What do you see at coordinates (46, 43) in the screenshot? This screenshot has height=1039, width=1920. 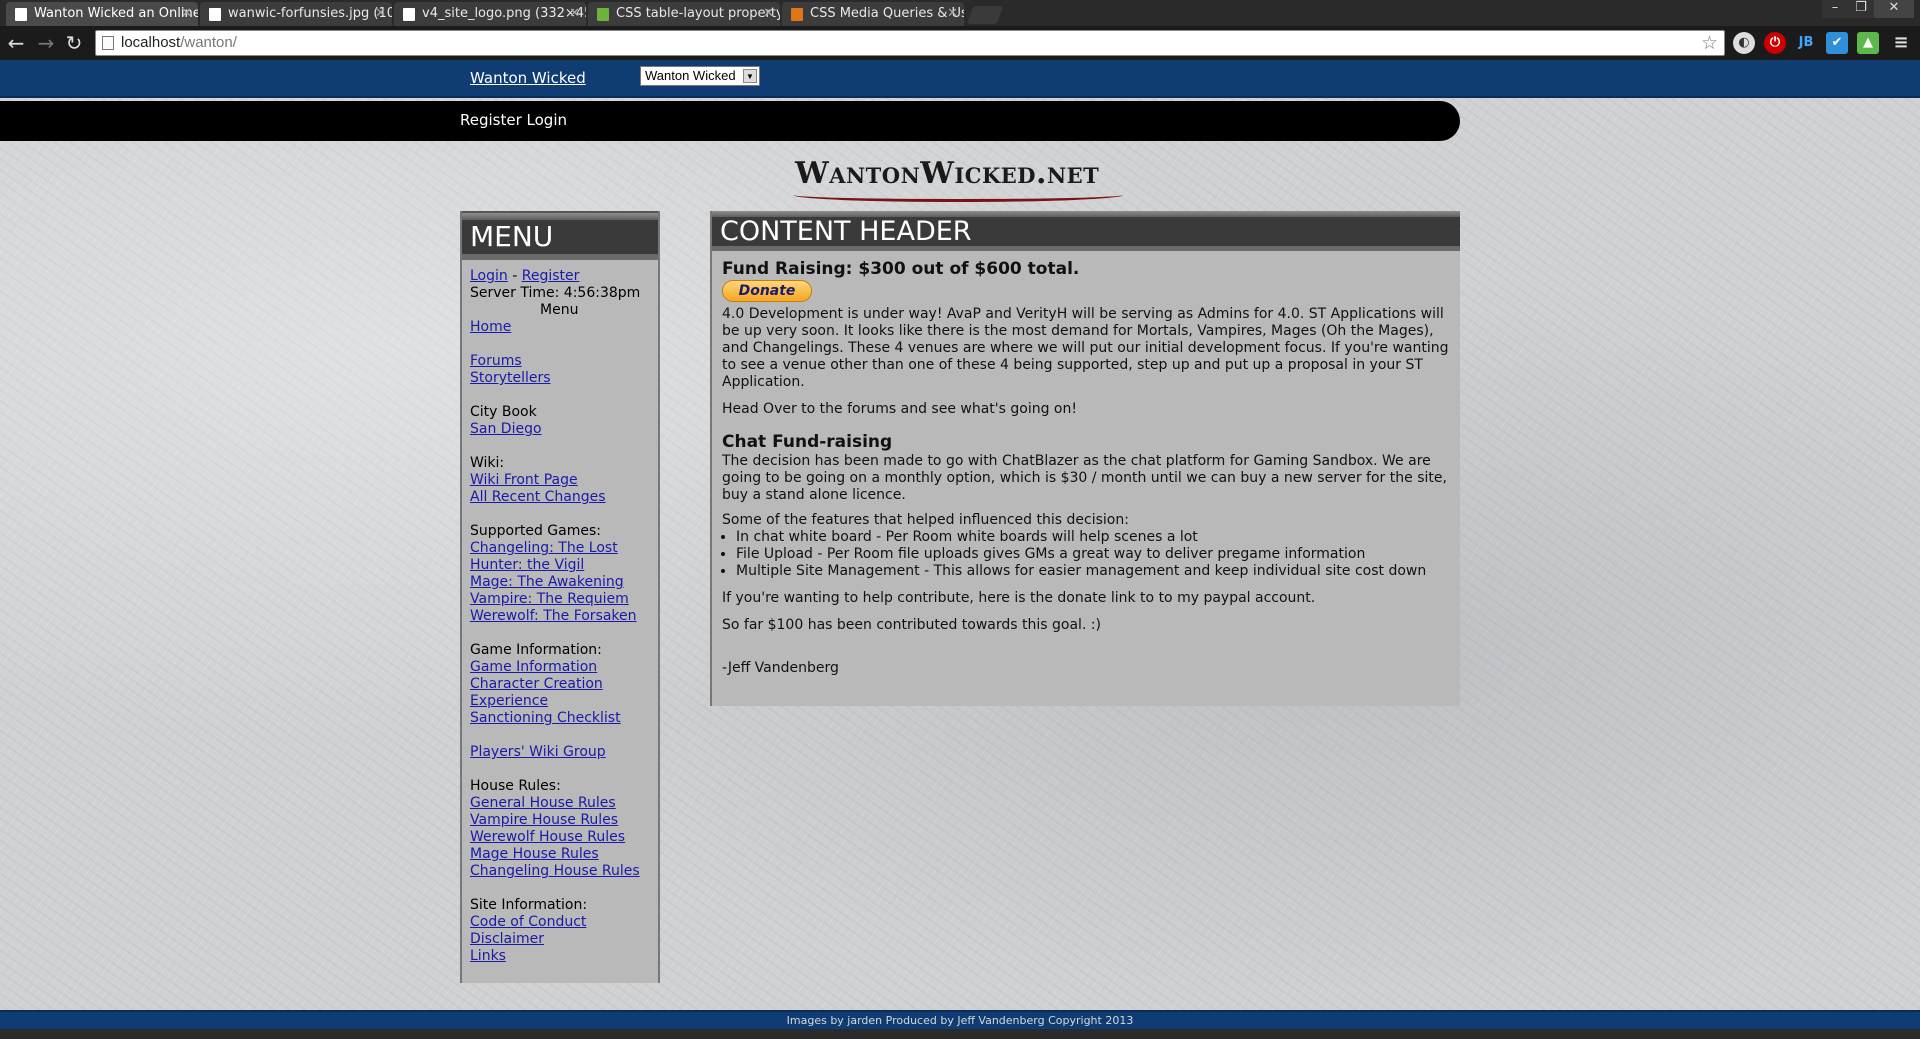 I see `forward-arrow-icon: →` at bounding box center [46, 43].